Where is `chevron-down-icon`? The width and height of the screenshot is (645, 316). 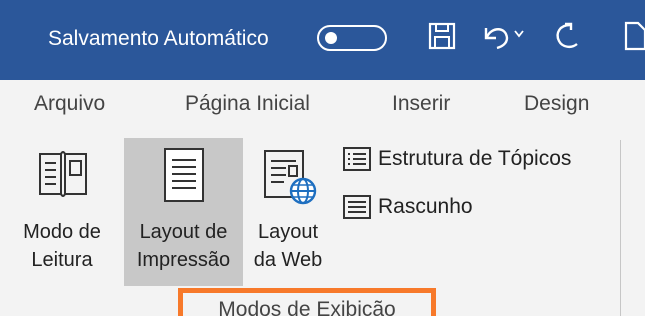 chevron-down-icon is located at coordinates (519, 34).